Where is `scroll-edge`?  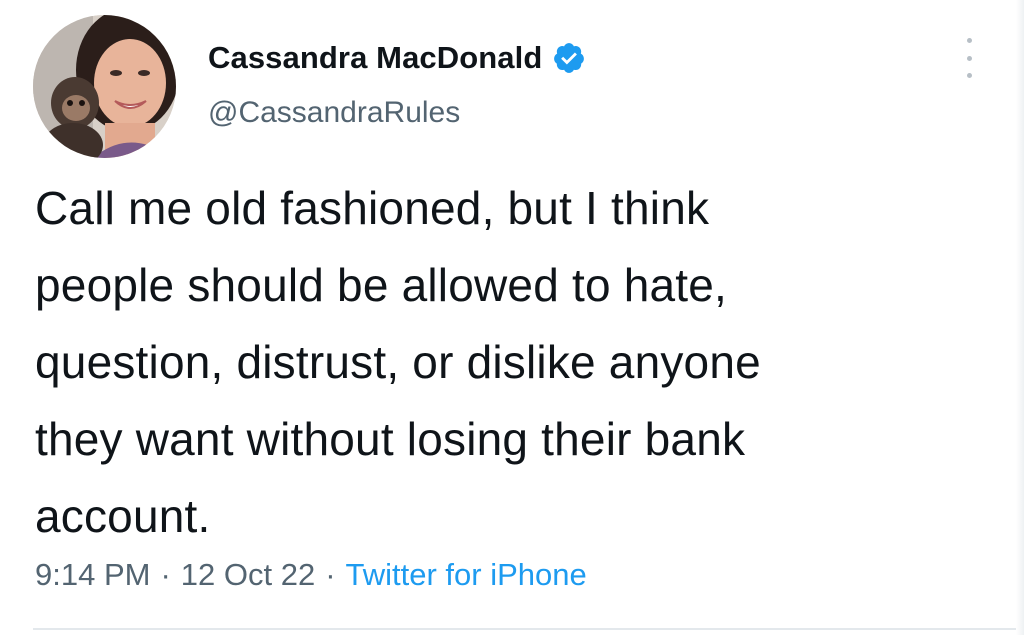 scroll-edge is located at coordinates (1020, 317).